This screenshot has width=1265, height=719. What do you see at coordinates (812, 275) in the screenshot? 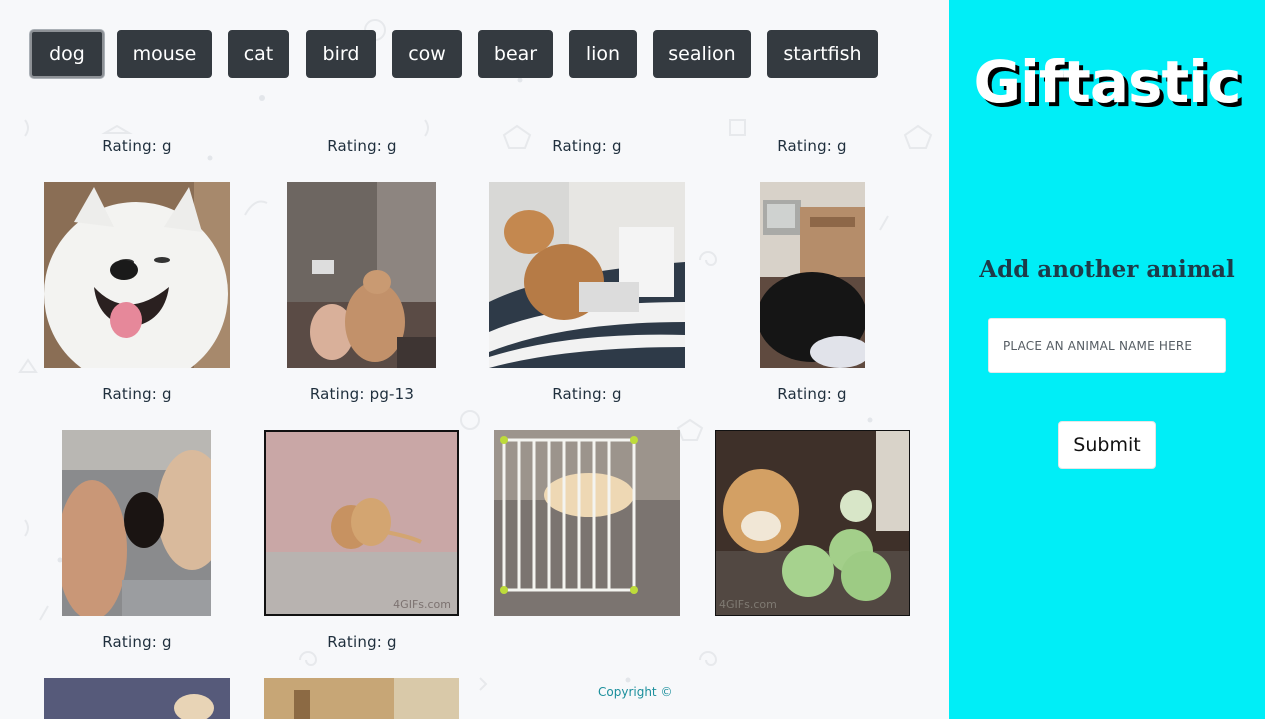
I see `gif-image-dog-room` at bounding box center [812, 275].